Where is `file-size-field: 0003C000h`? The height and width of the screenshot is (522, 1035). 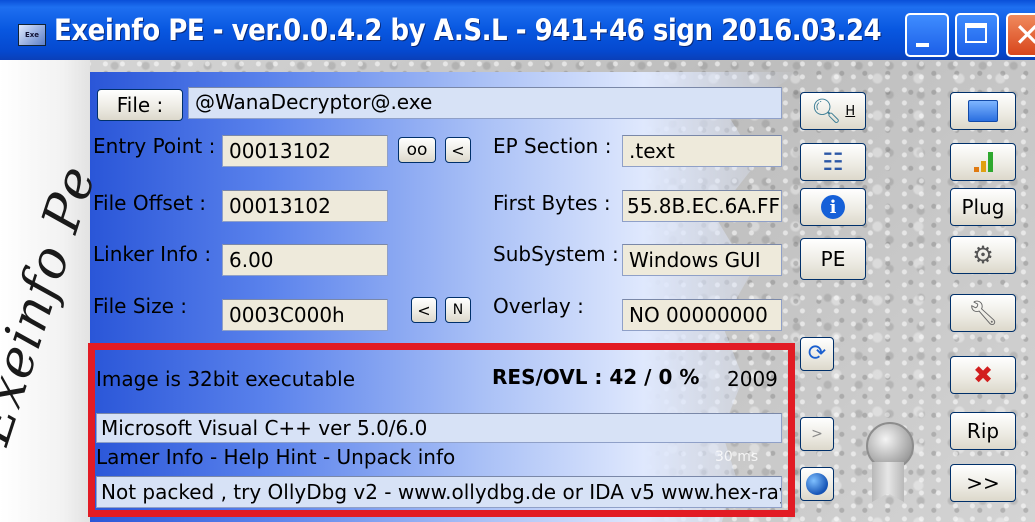
file-size-field: 0003C000h is located at coordinates (305, 315).